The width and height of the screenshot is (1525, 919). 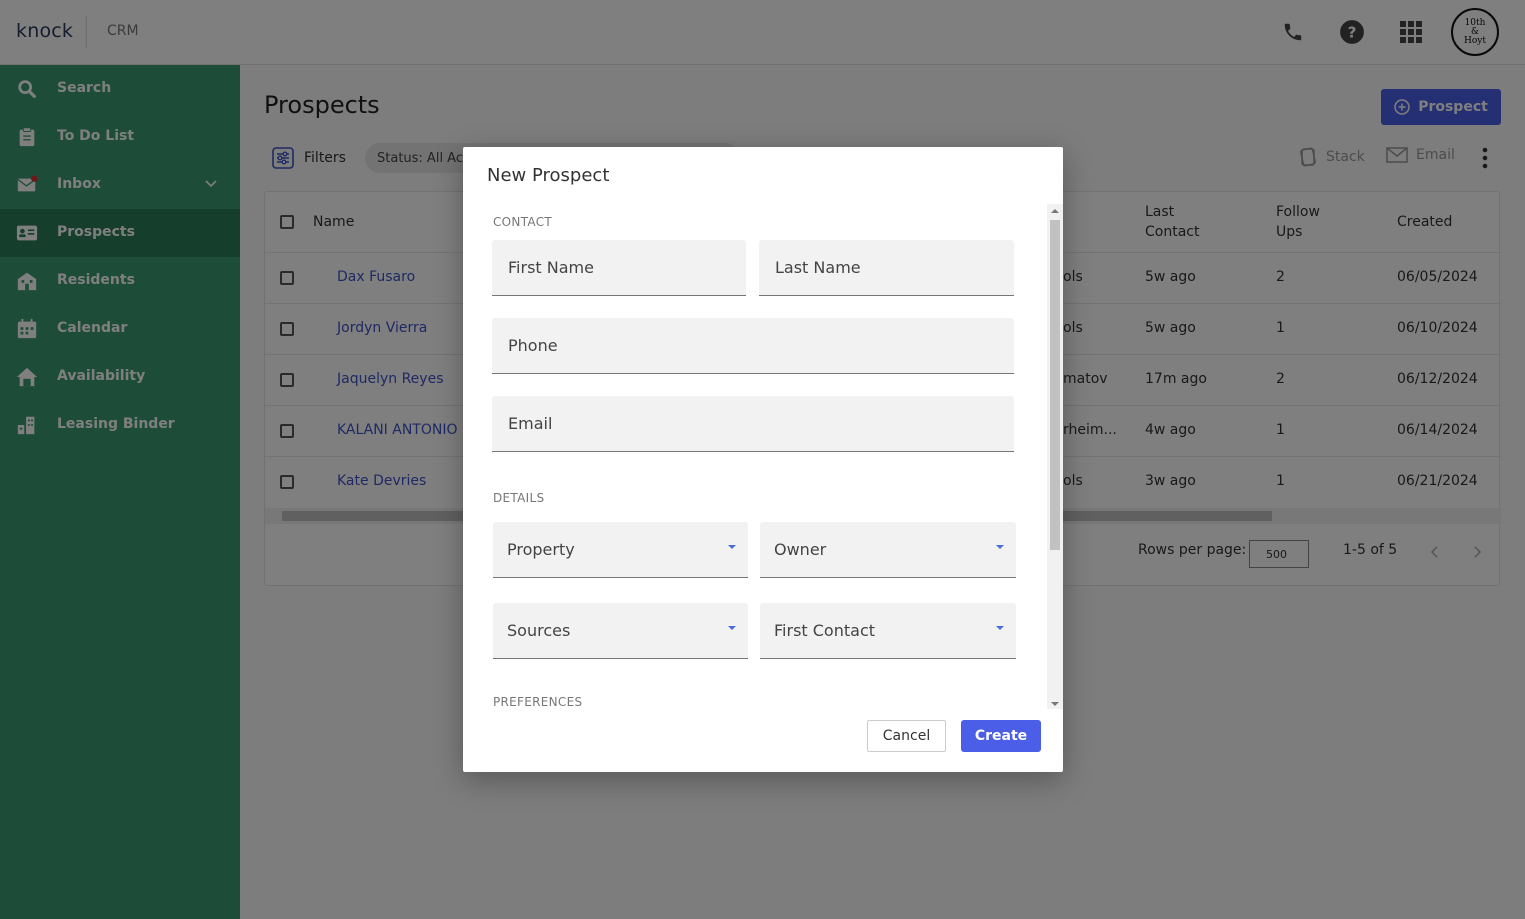 What do you see at coordinates (620, 631) in the screenshot?
I see `sources-select: Sources` at bounding box center [620, 631].